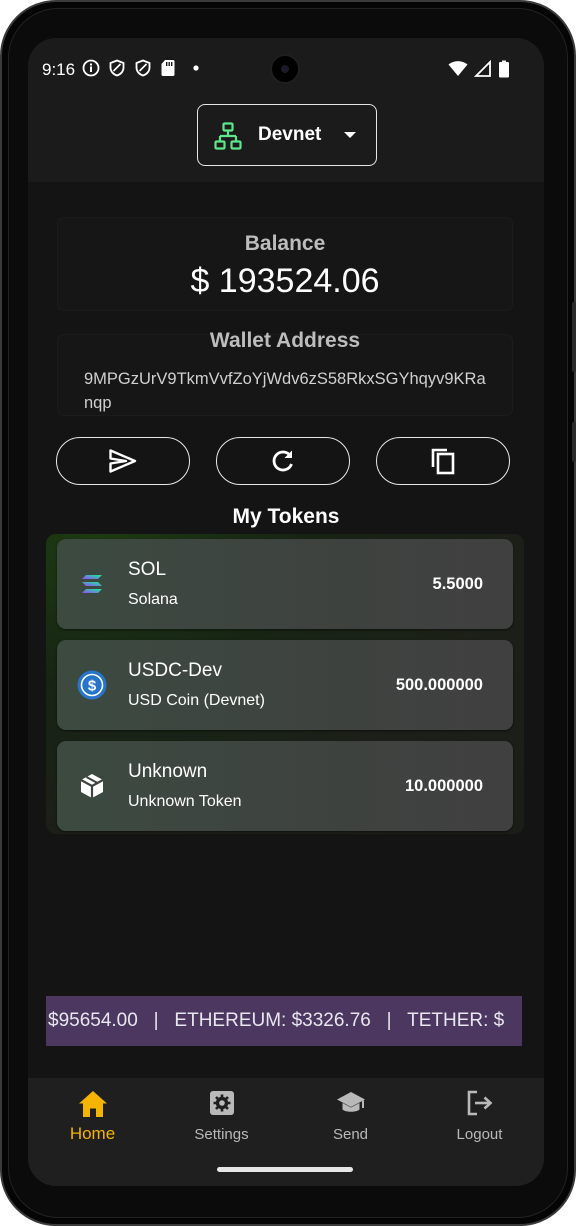 The width and height of the screenshot is (576, 1226). I want to click on token-amount: 10.000000, so click(444, 786).